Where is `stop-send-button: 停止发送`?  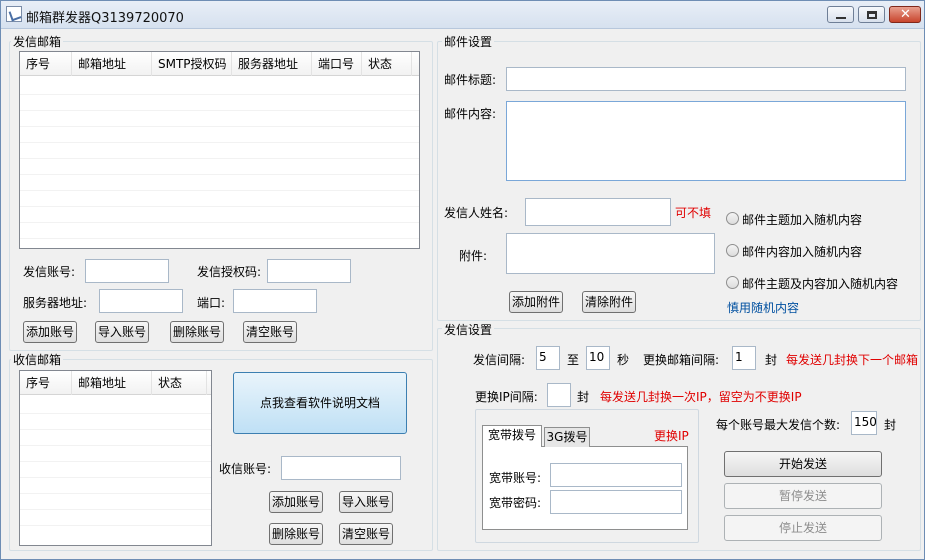 stop-send-button: 停止发送 is located at coordinates (803, 528).